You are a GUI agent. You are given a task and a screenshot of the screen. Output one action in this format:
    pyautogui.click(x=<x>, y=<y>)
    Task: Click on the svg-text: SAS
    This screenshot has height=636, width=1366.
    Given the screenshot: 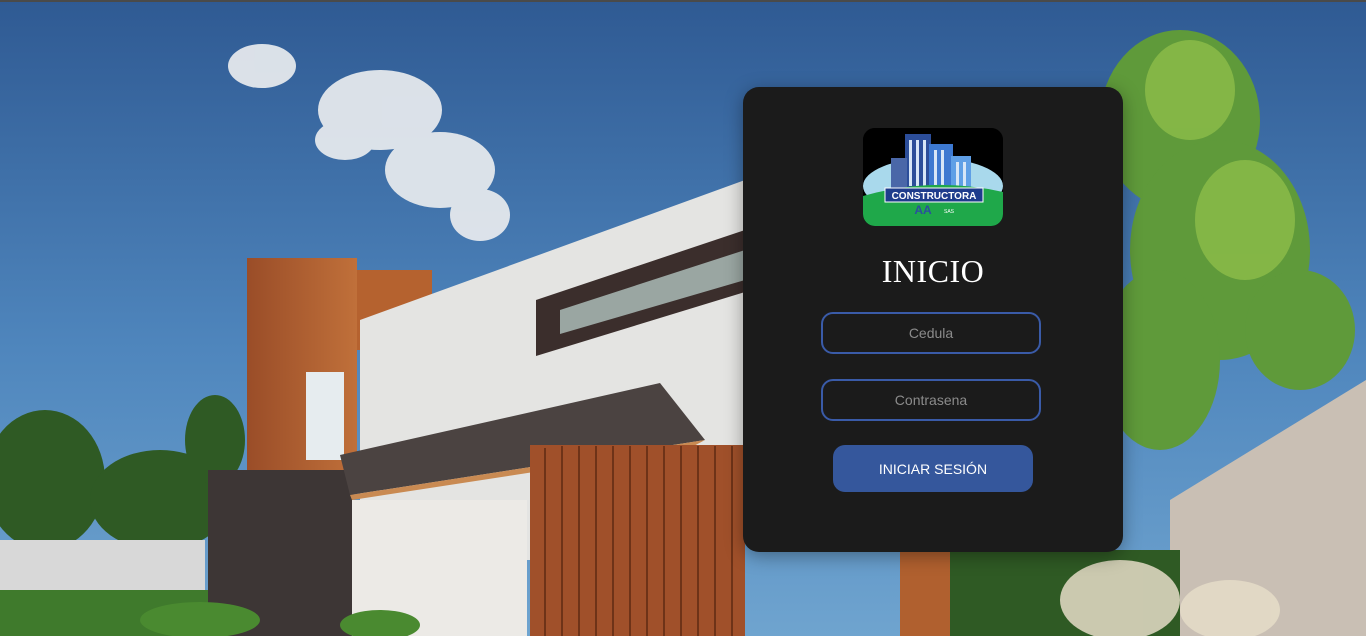 What is the action you would take?
    pyautogui.click(x=949, y=212)
    